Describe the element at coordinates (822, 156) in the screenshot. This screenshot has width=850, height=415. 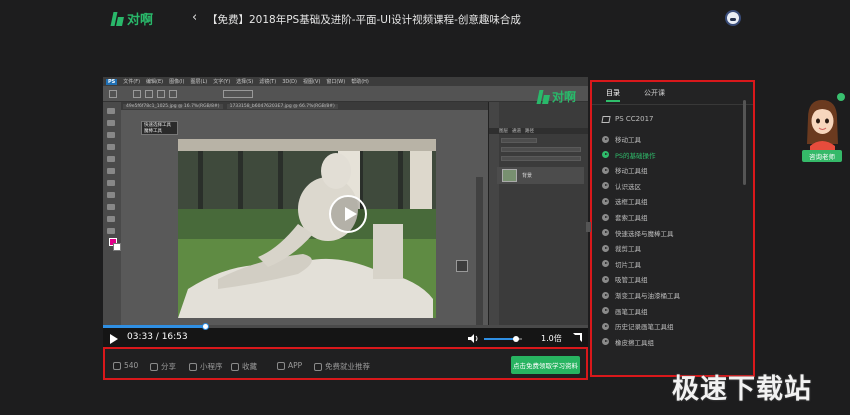
I see `advisor-label: 咨询老师` at that location.